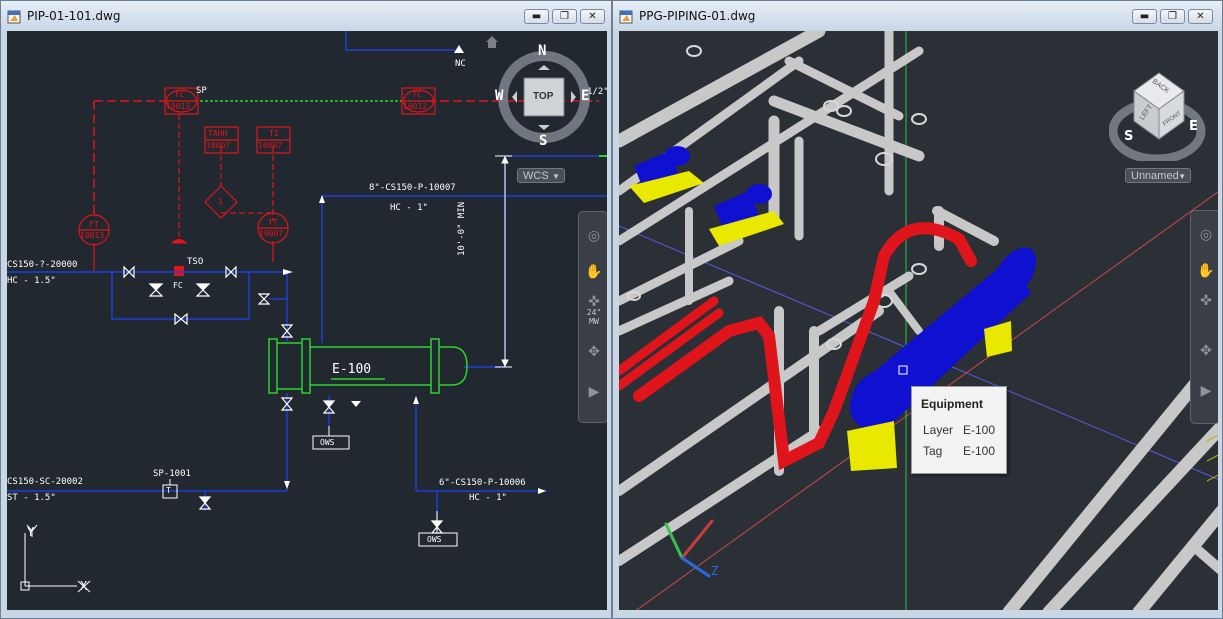  I want to click on tt-number: 10007, so click(271, 233).